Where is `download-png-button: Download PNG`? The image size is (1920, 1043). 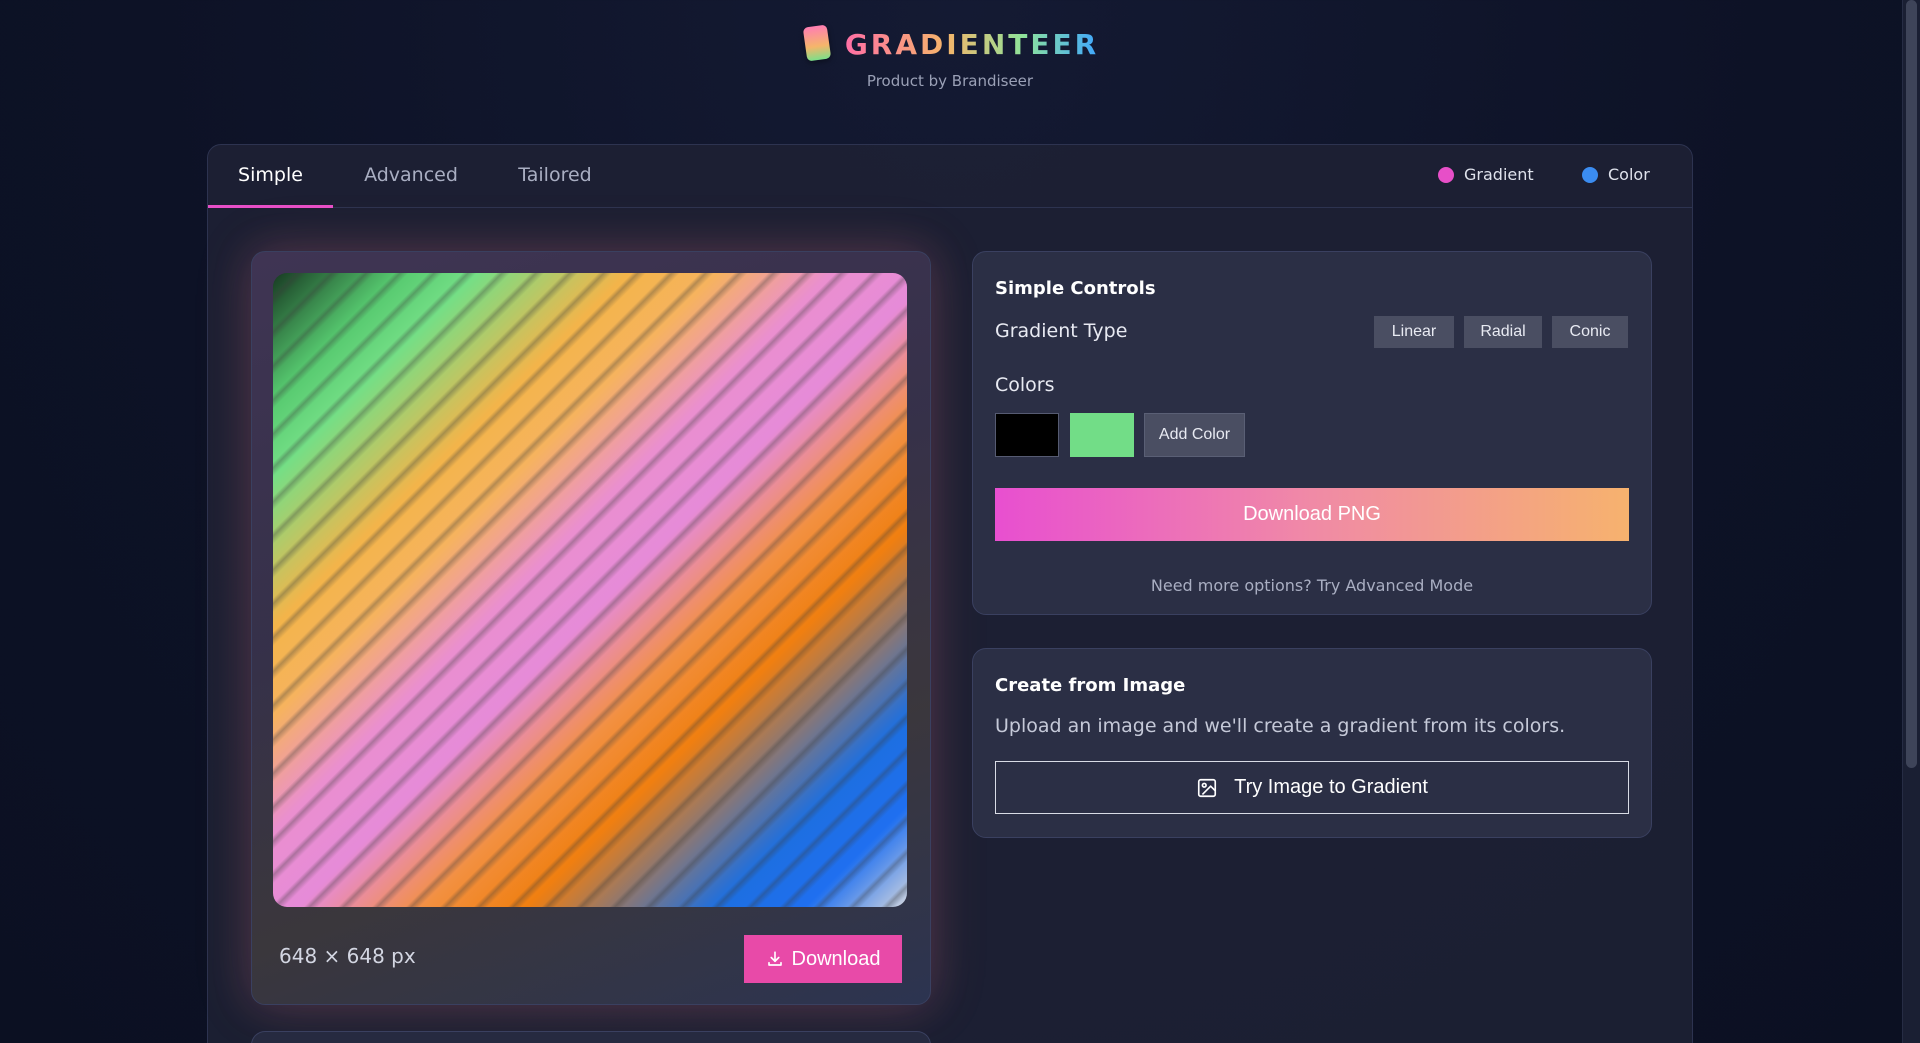 download-png-button: Download PNG is located at coordinates (1312, 514).